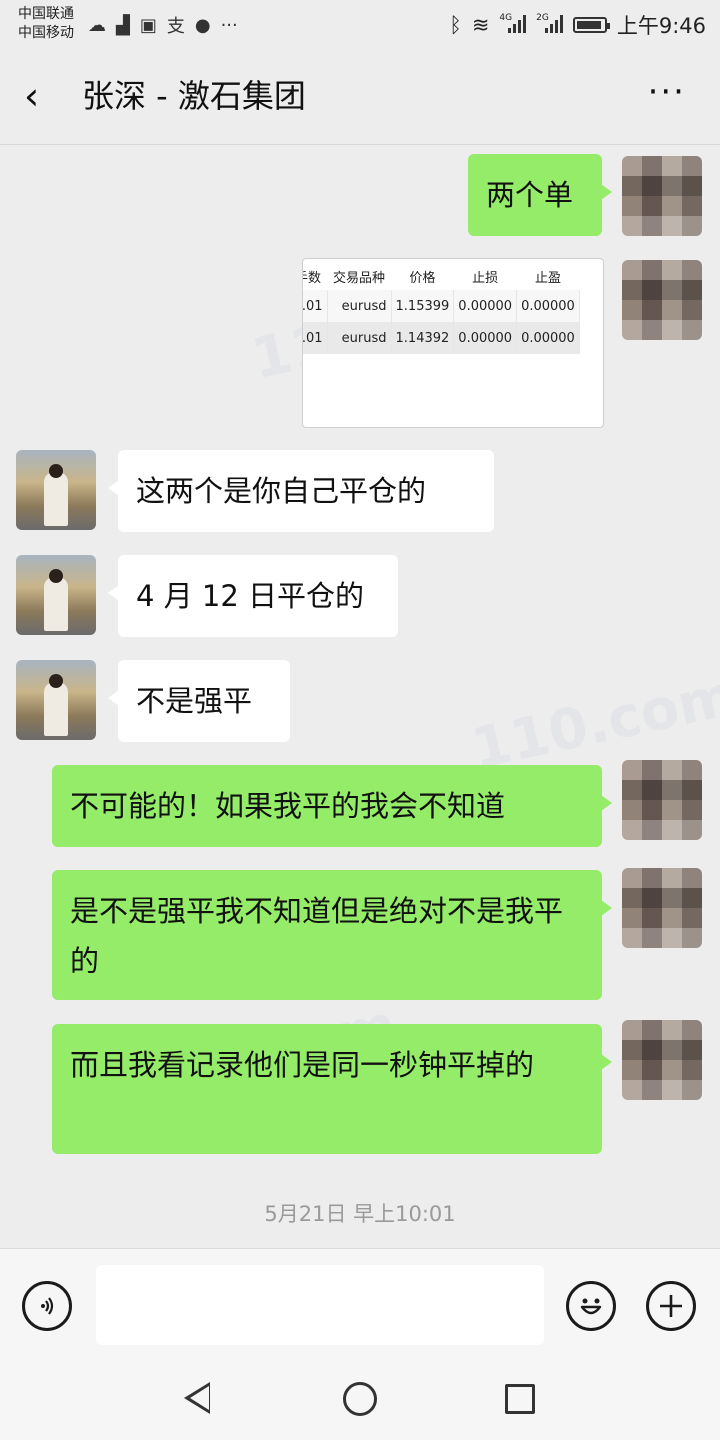 This screenshot has height=1440, width=720. I want to click on status-bar: 中国联通 中国移动 ☁ ▟ ▣ 支 ● ··· ᛒ ≋ 4G 2G 上午9:46, so click(360, 24).